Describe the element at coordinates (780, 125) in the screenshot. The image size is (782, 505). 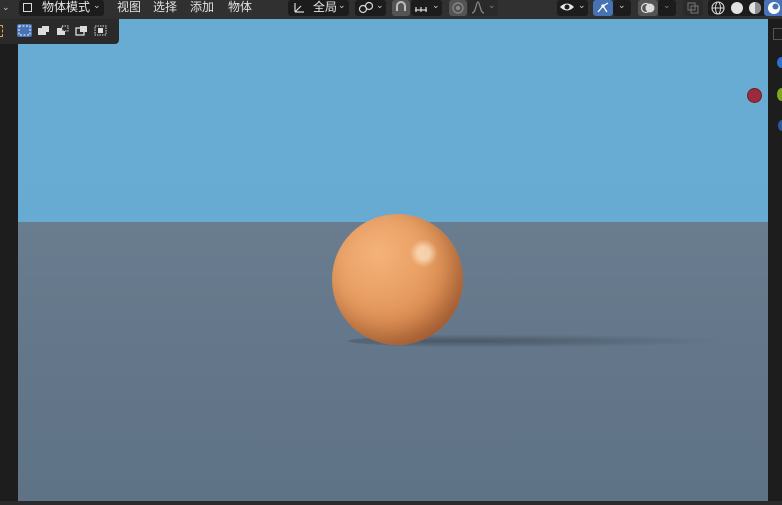
I see `navigation-gizmo-neg-z-axis` at that location.